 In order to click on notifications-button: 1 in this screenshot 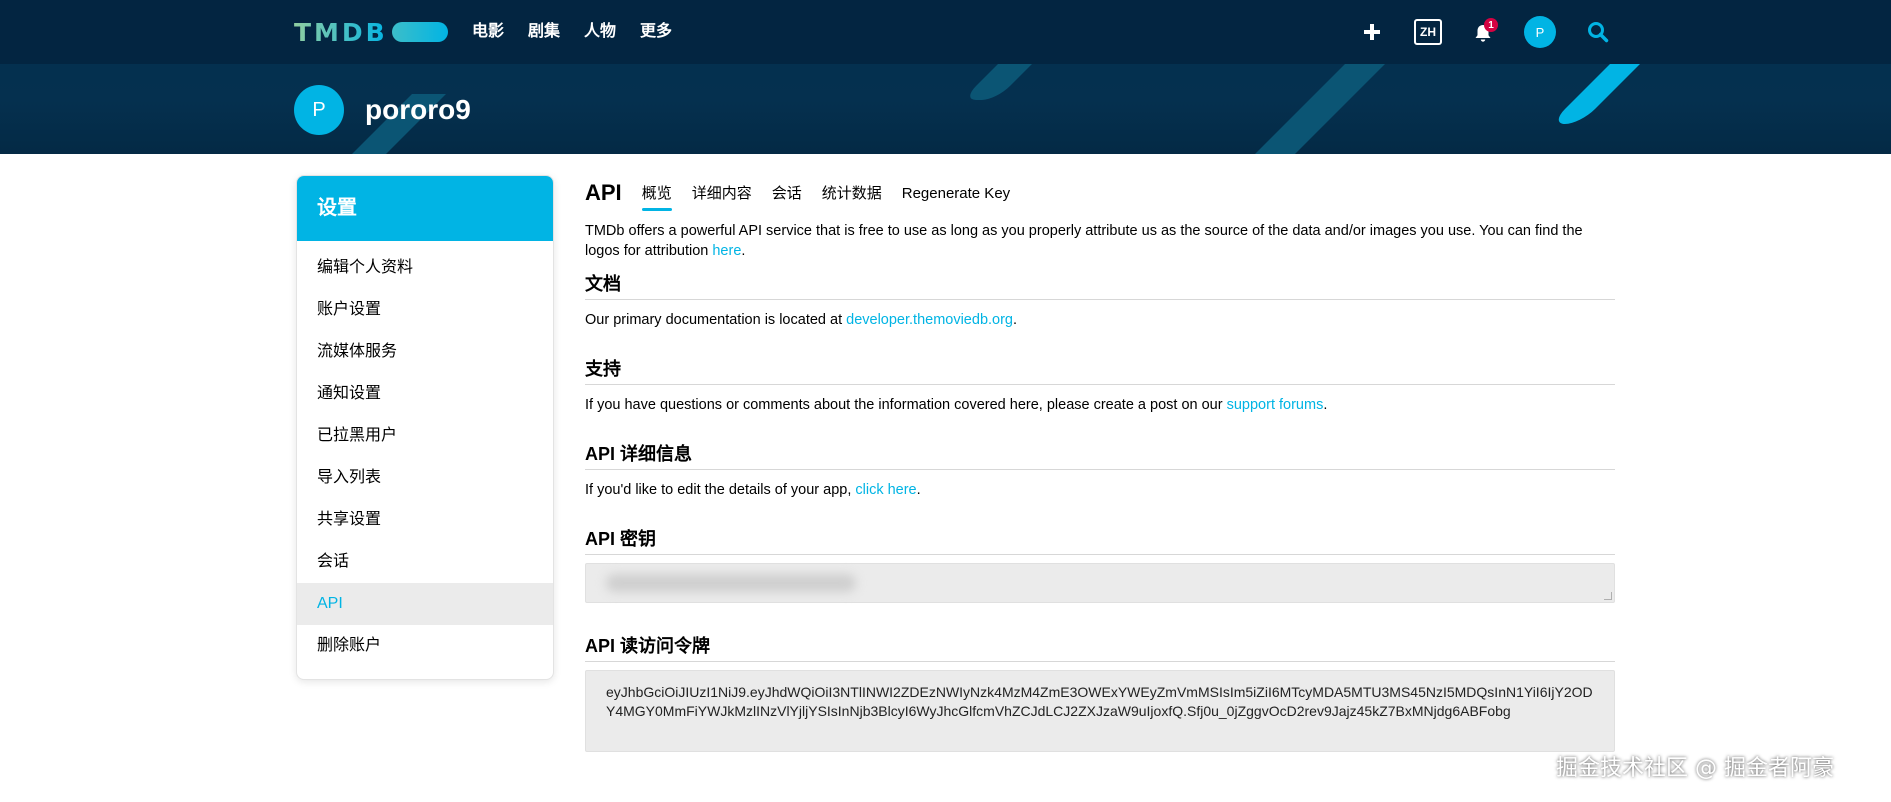, I will do `click(1483, 33)`.